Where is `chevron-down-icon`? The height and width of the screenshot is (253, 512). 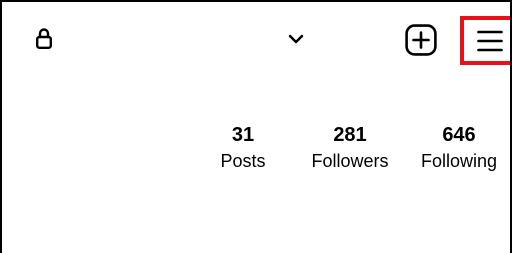
chevron-down-icon is located at coordinates (296, 39).